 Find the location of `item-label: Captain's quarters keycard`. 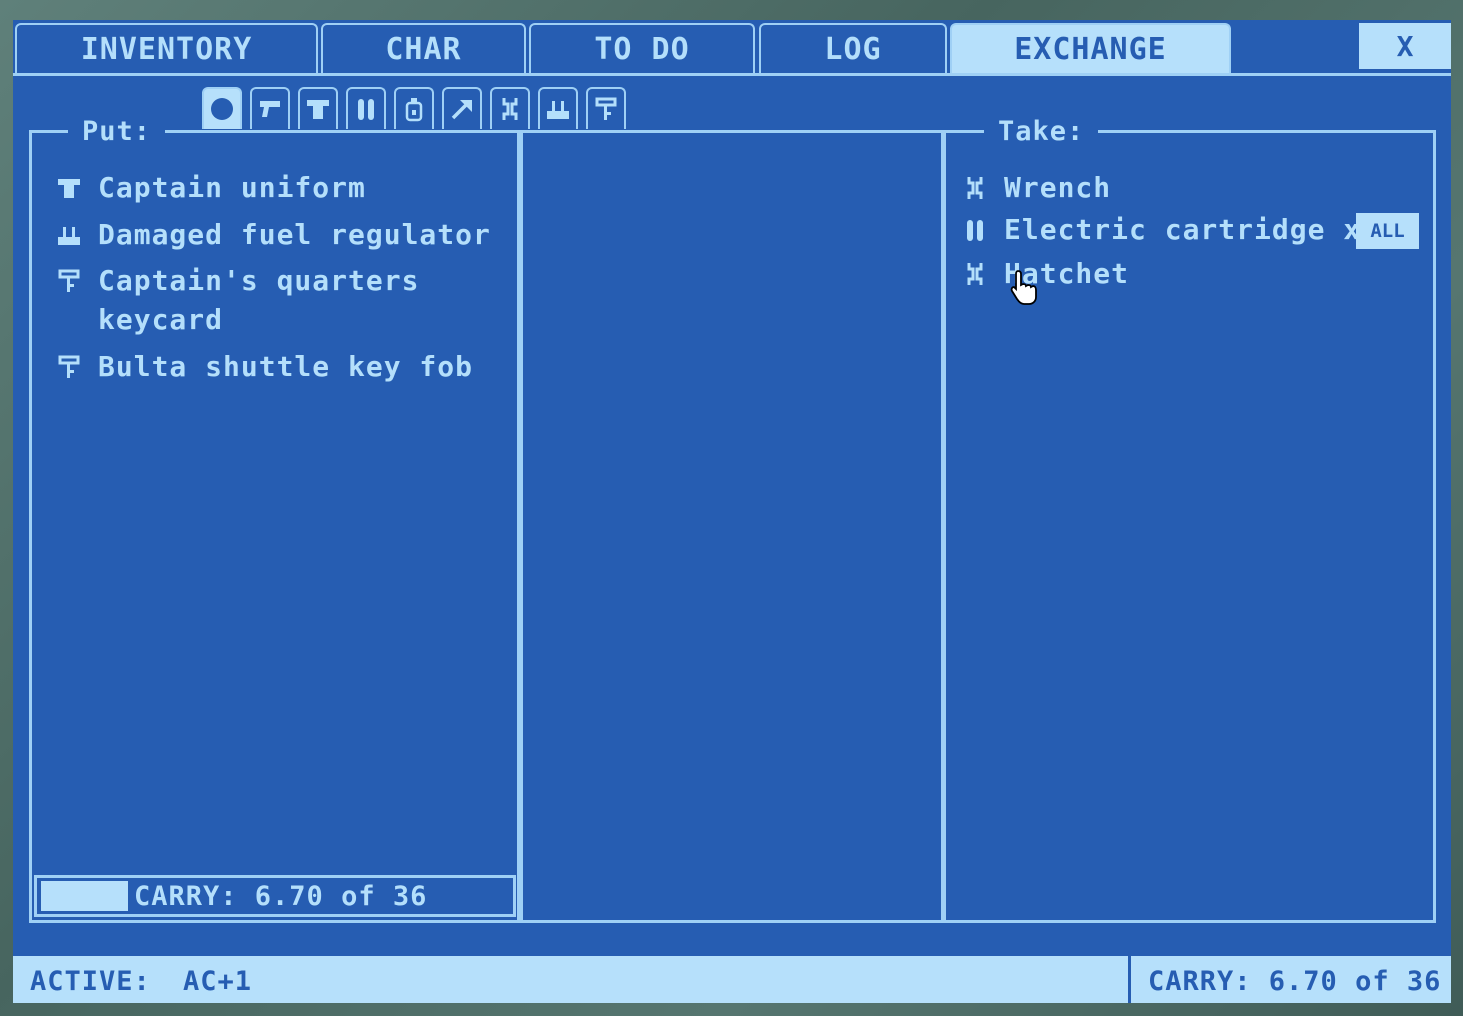

item-label: Captain's quarters keycard is located at coordinates (259, 300).